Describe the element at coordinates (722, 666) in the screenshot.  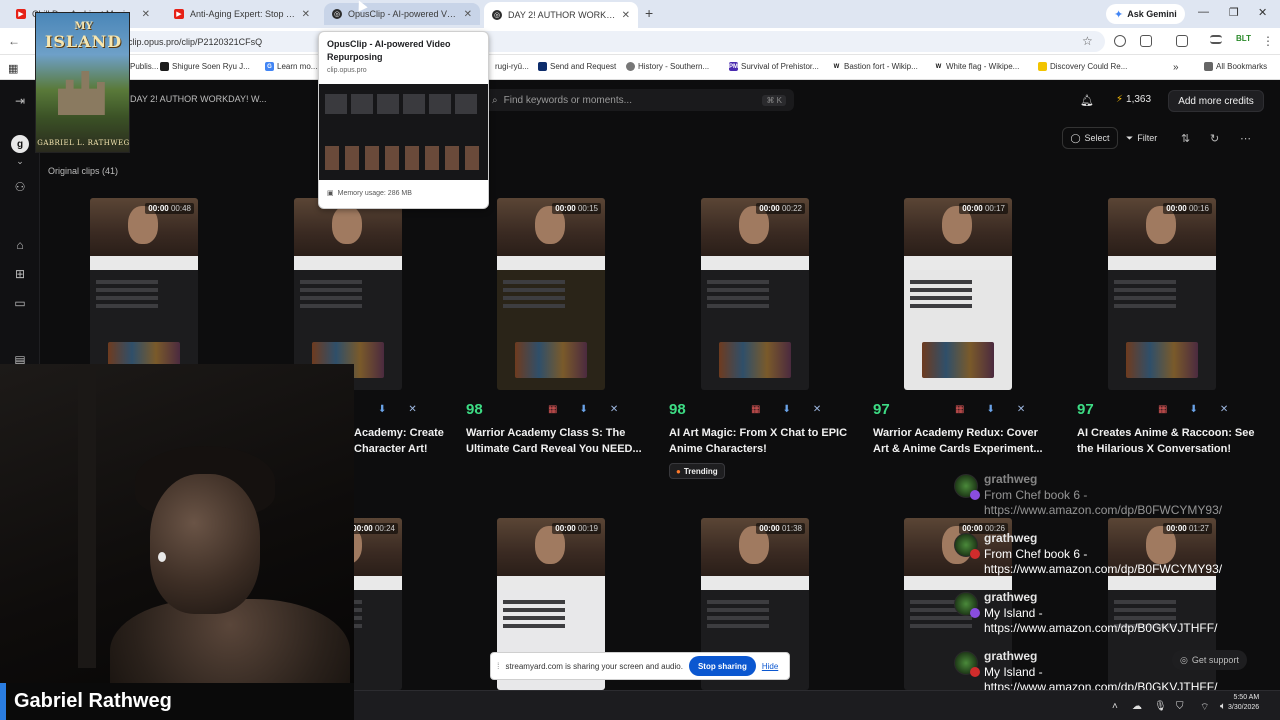
I see `stop-sharing-button: Stop sharing` at that location.